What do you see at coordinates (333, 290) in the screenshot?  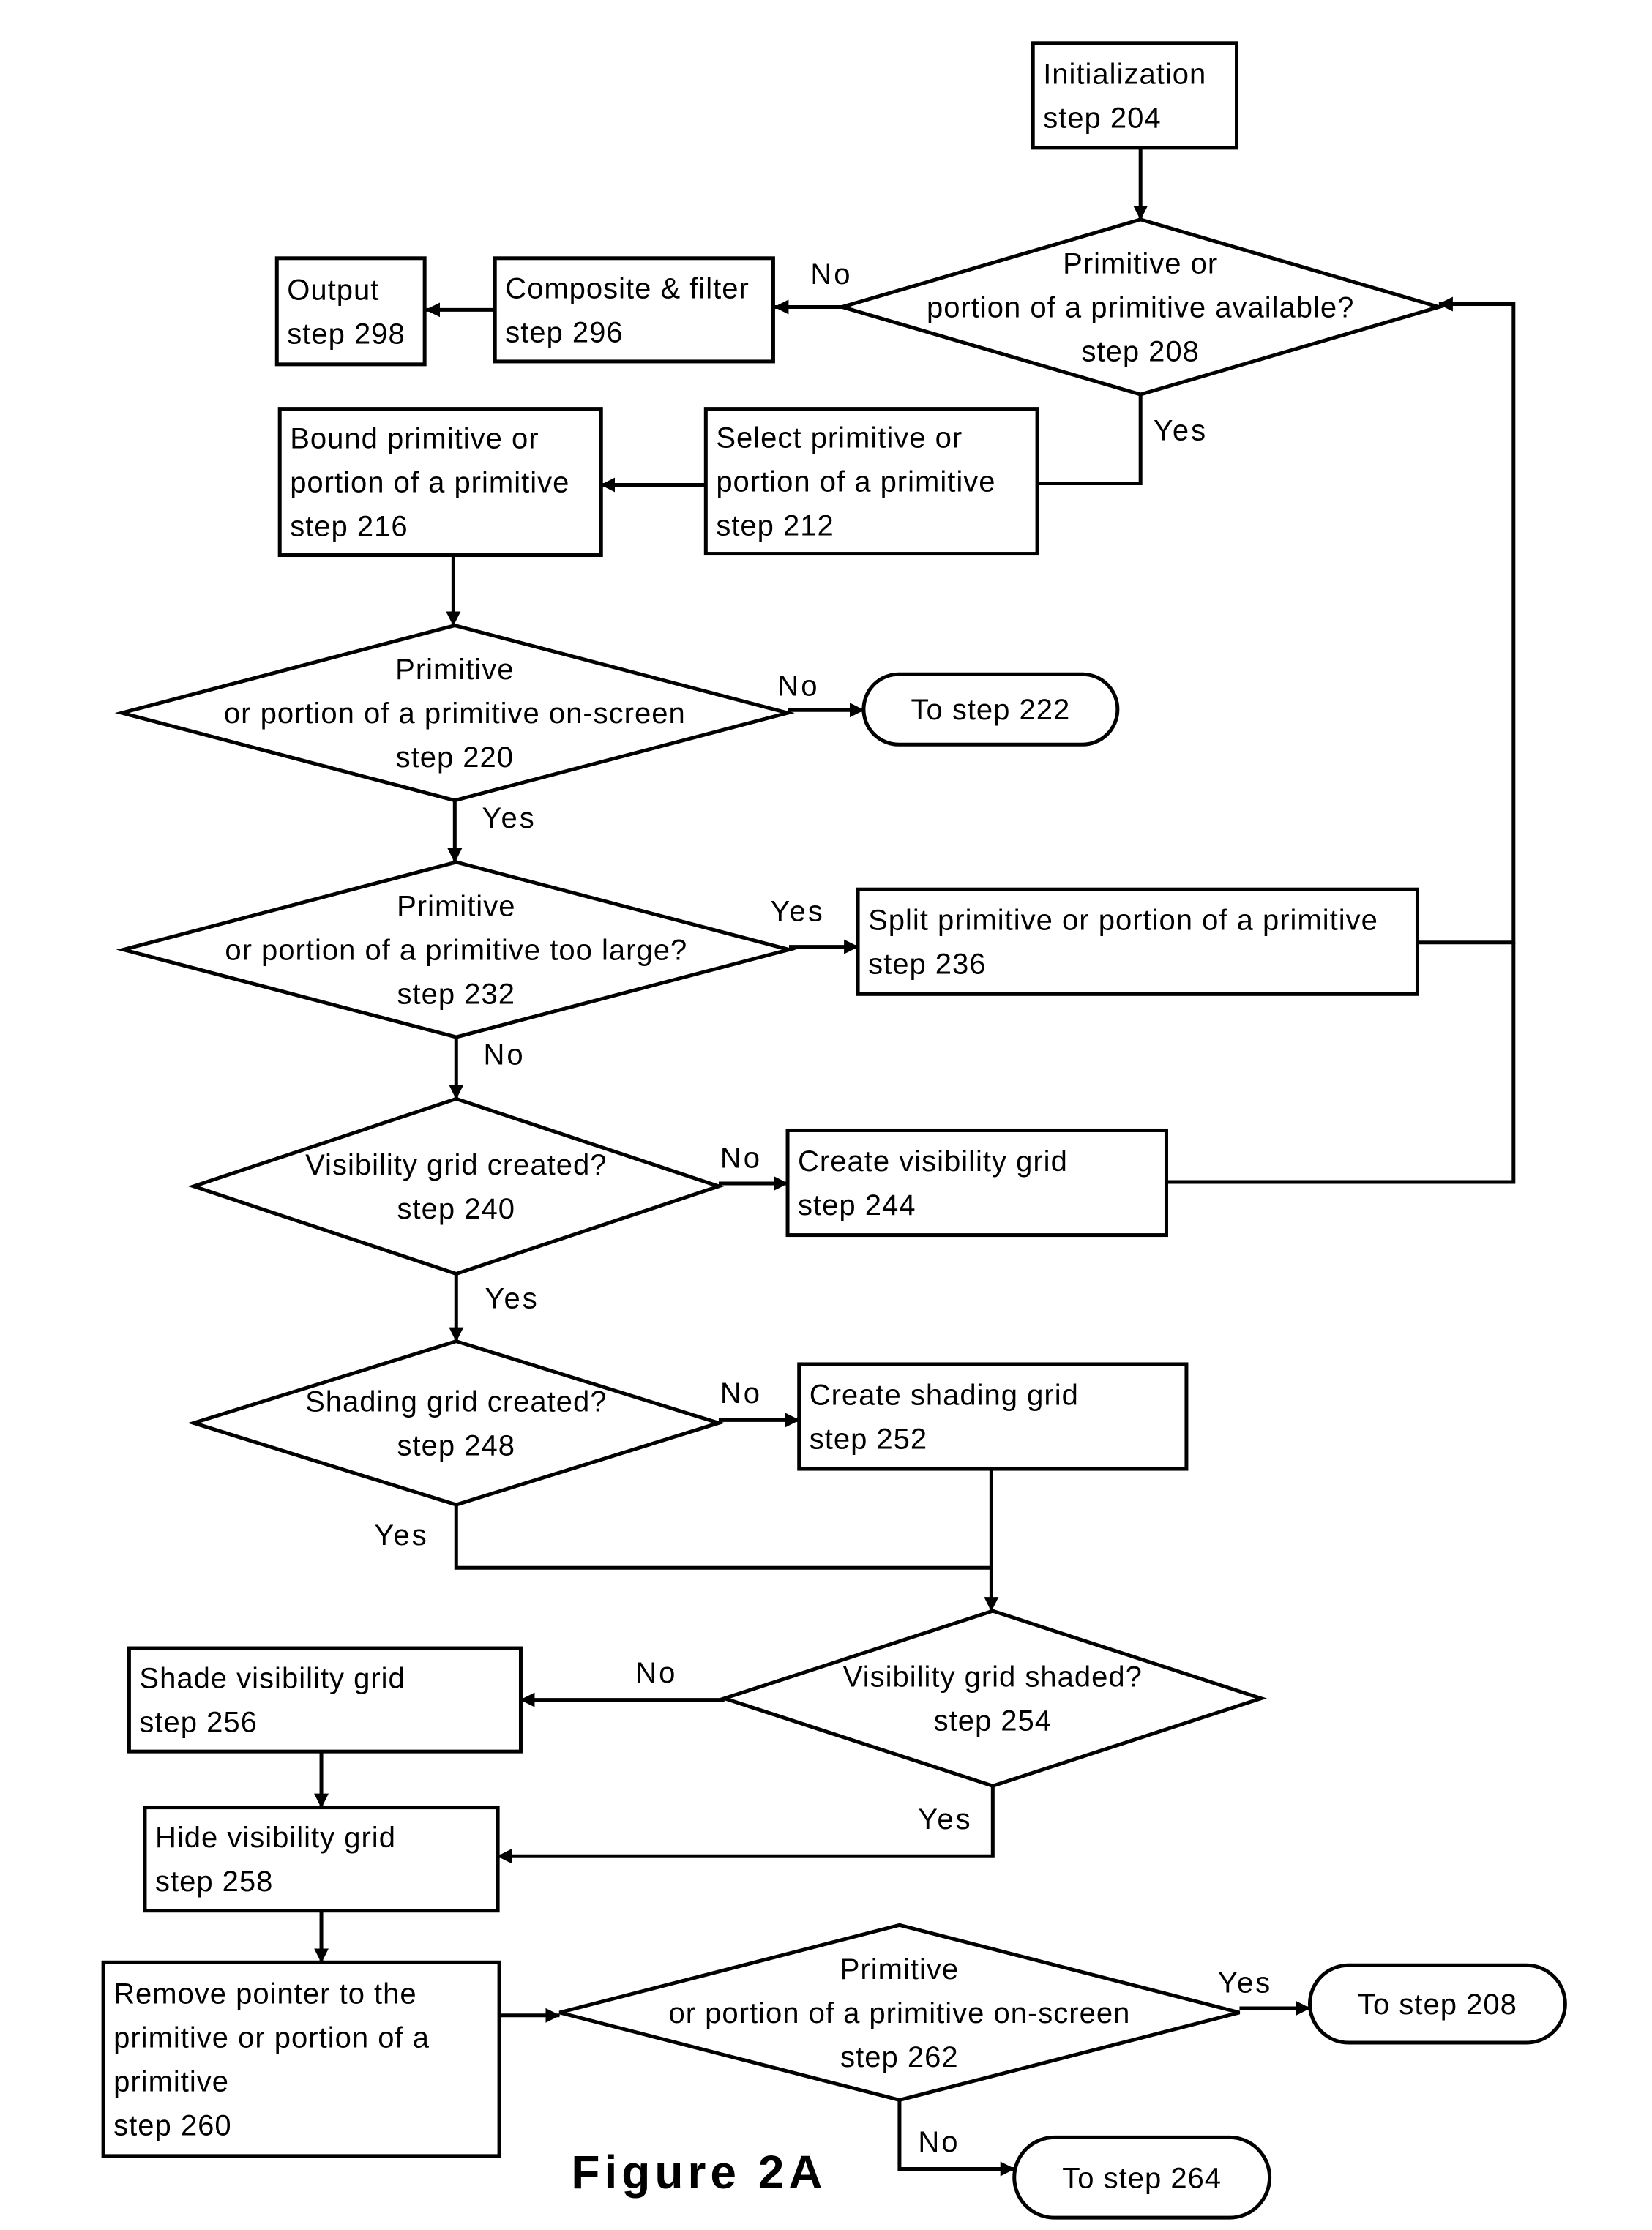 I see `node-text-line: Output` at bounding box center [333, 290].